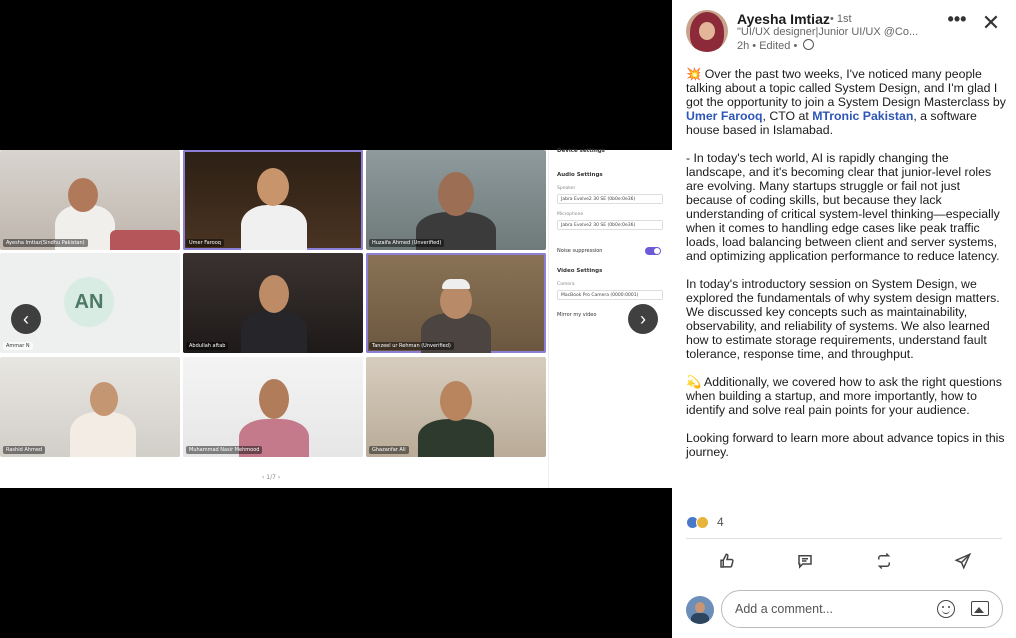 This screenshot has width=1016, height=638. Describe the element at coordinates (653, 251) in the screenshot. I see `noise-suppression-toggle` at that location.